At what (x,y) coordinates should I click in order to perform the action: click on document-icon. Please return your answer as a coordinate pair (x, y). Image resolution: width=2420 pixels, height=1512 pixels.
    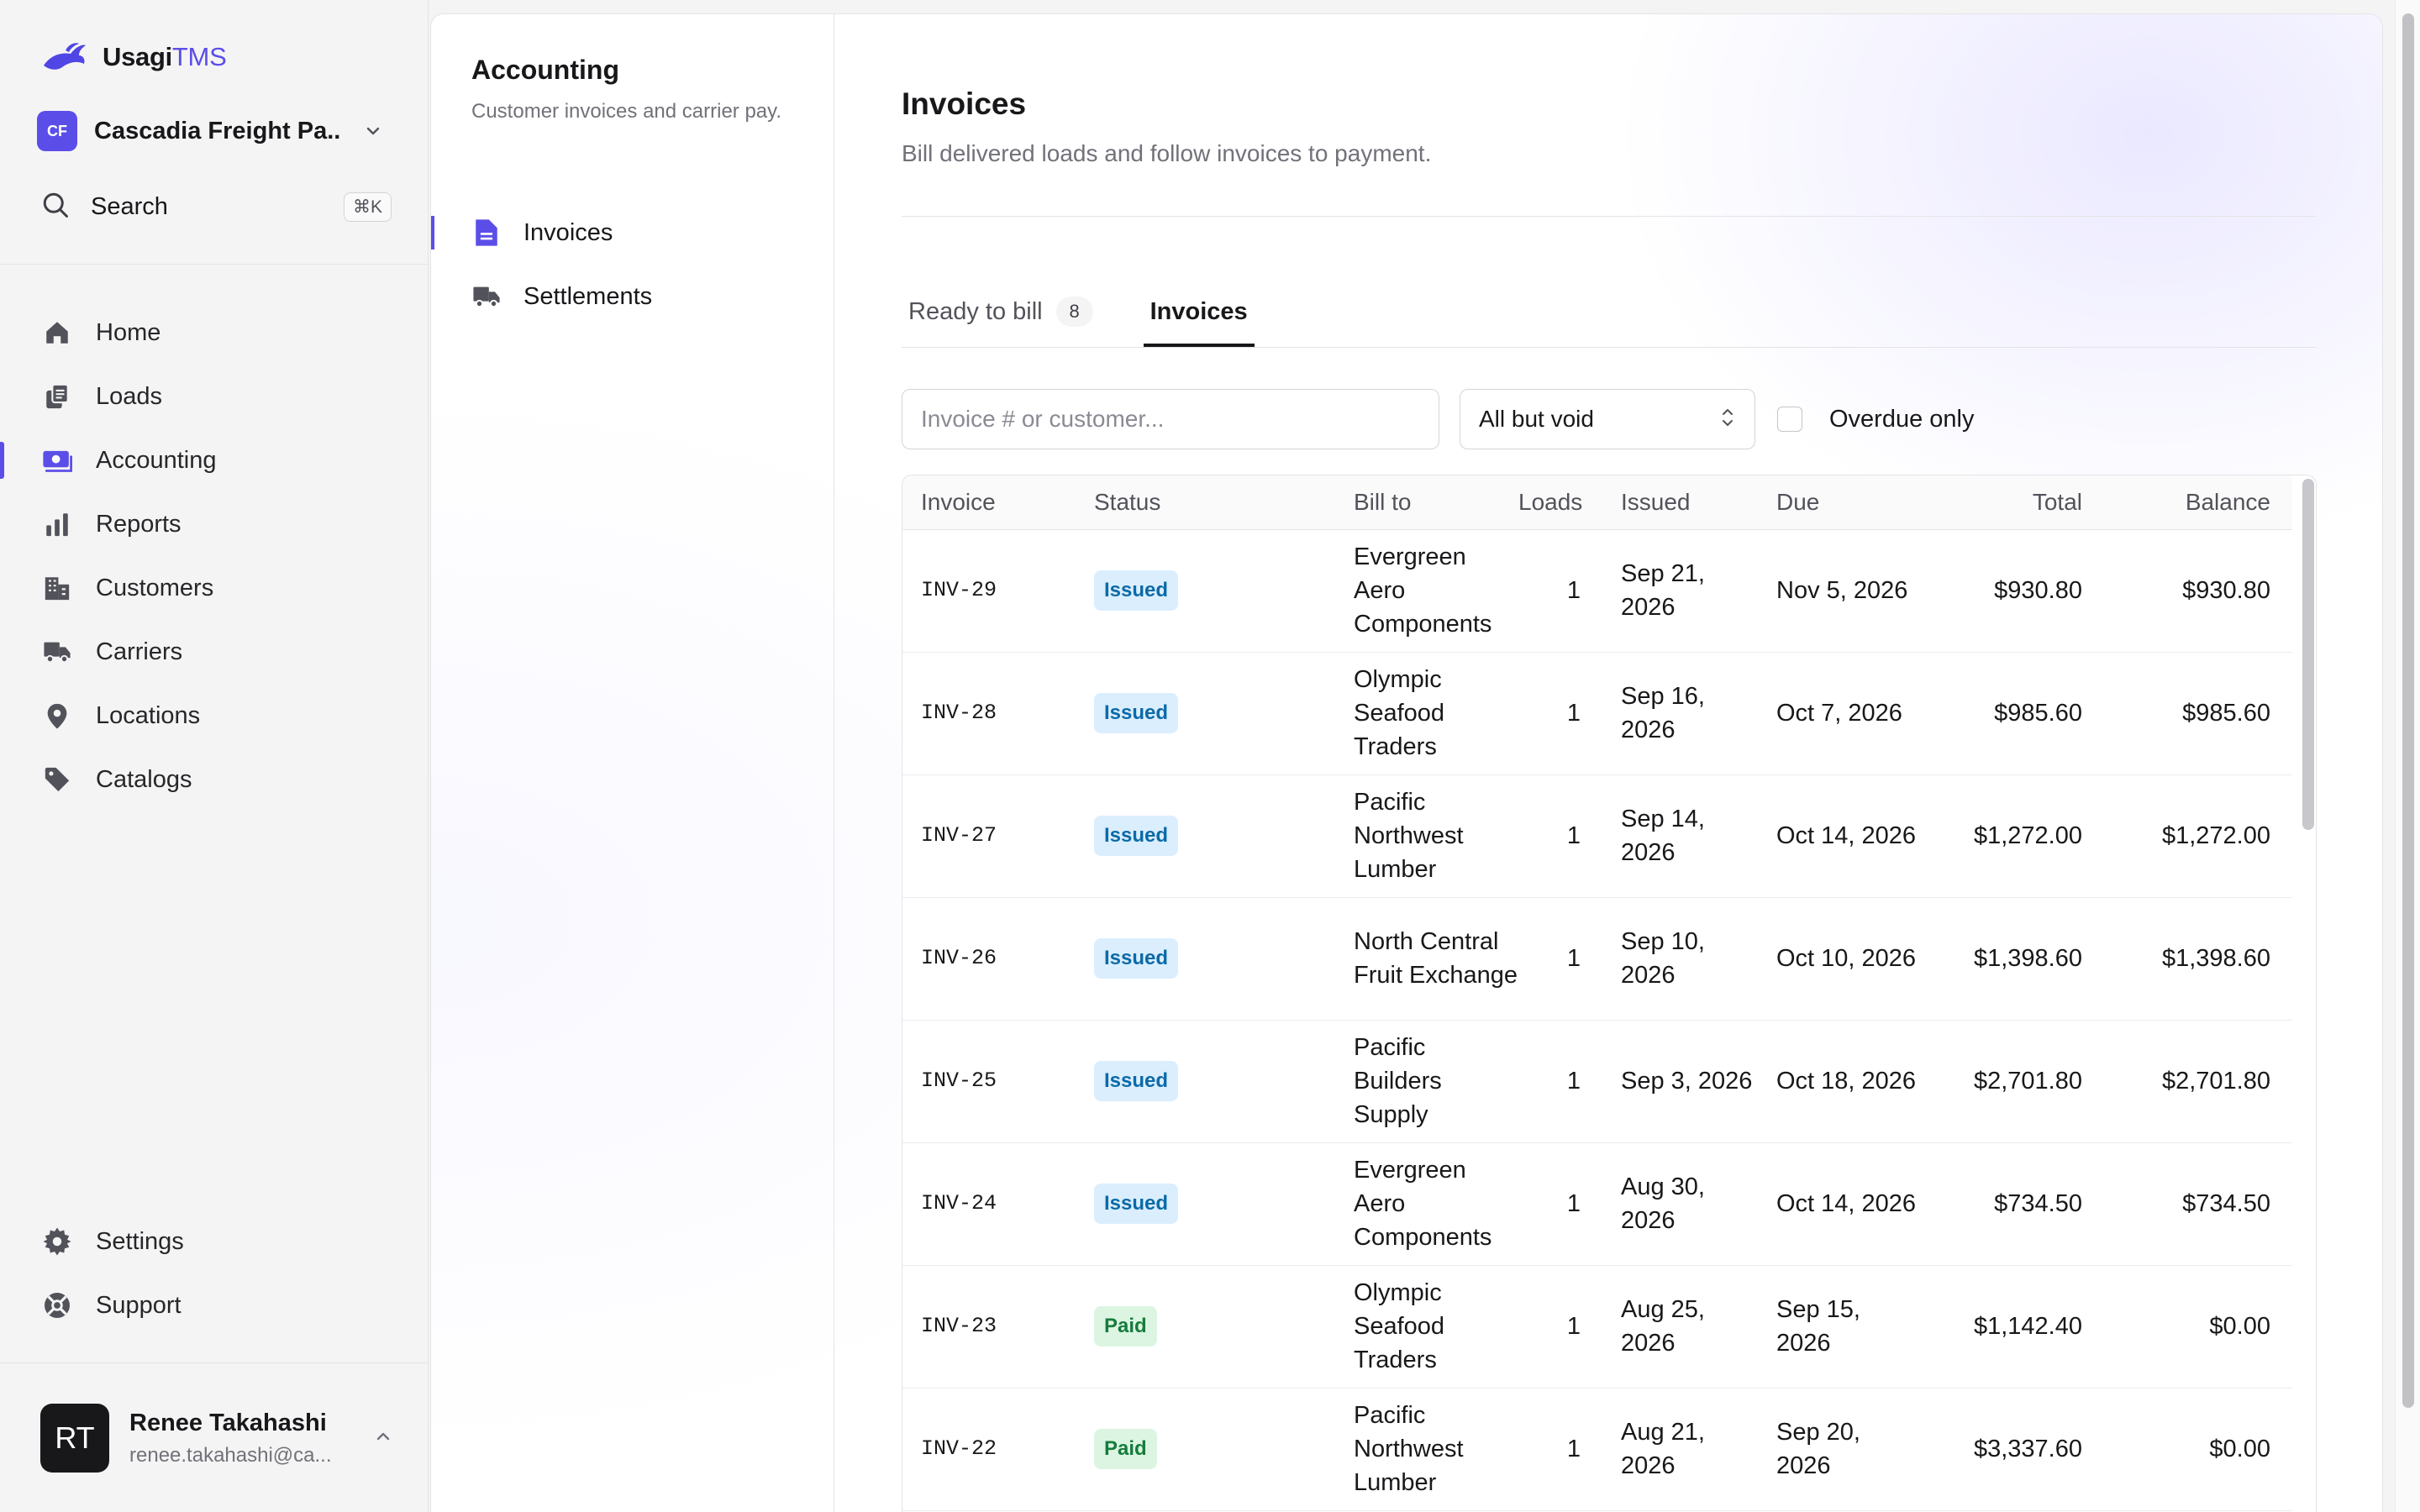
    Looking at the image, I should click on (486, 233).